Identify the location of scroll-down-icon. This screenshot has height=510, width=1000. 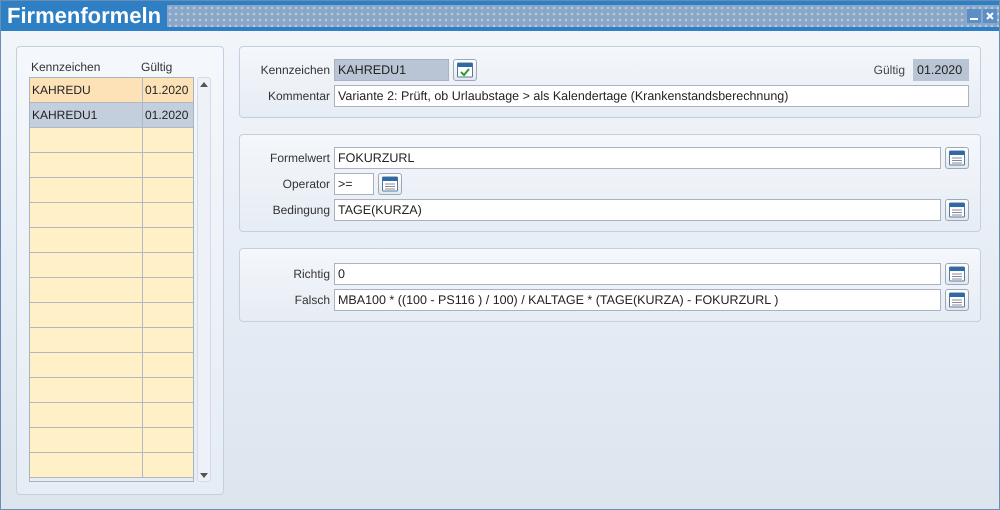
(204, 475).